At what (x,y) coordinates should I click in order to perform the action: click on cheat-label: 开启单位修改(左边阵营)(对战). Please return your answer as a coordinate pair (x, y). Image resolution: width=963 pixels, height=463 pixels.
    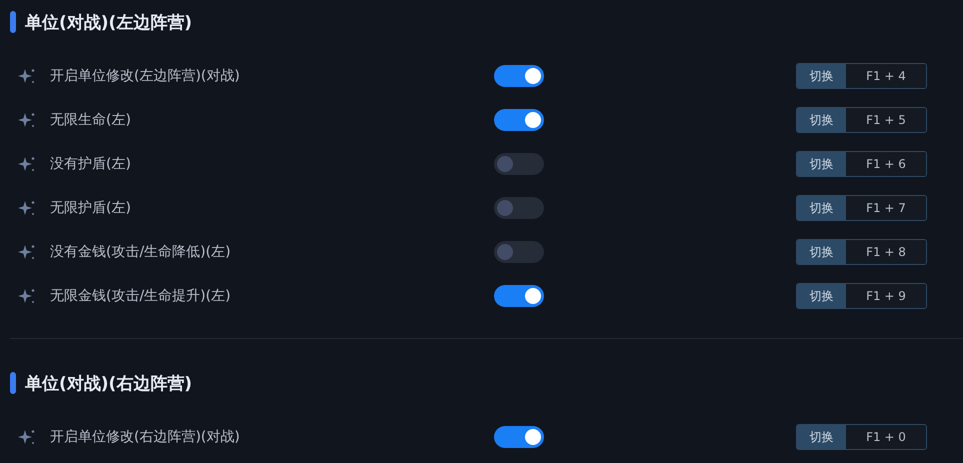
    Looking at the image, I should click on (145, 76).